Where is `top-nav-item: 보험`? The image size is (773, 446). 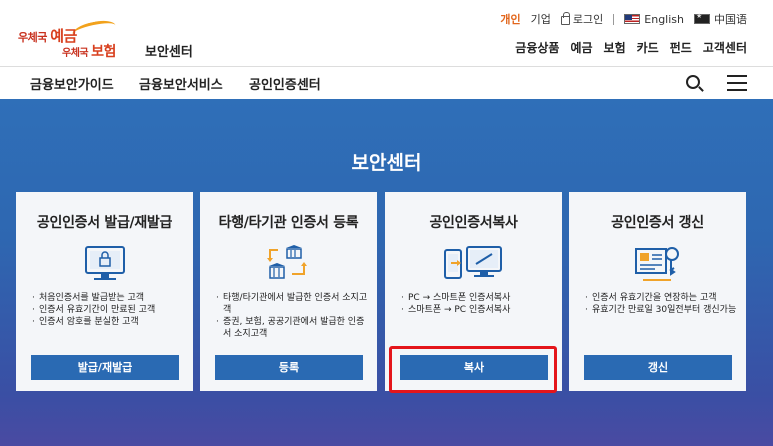 top-nav-item: 보험 is located at coordinates (615, 47).